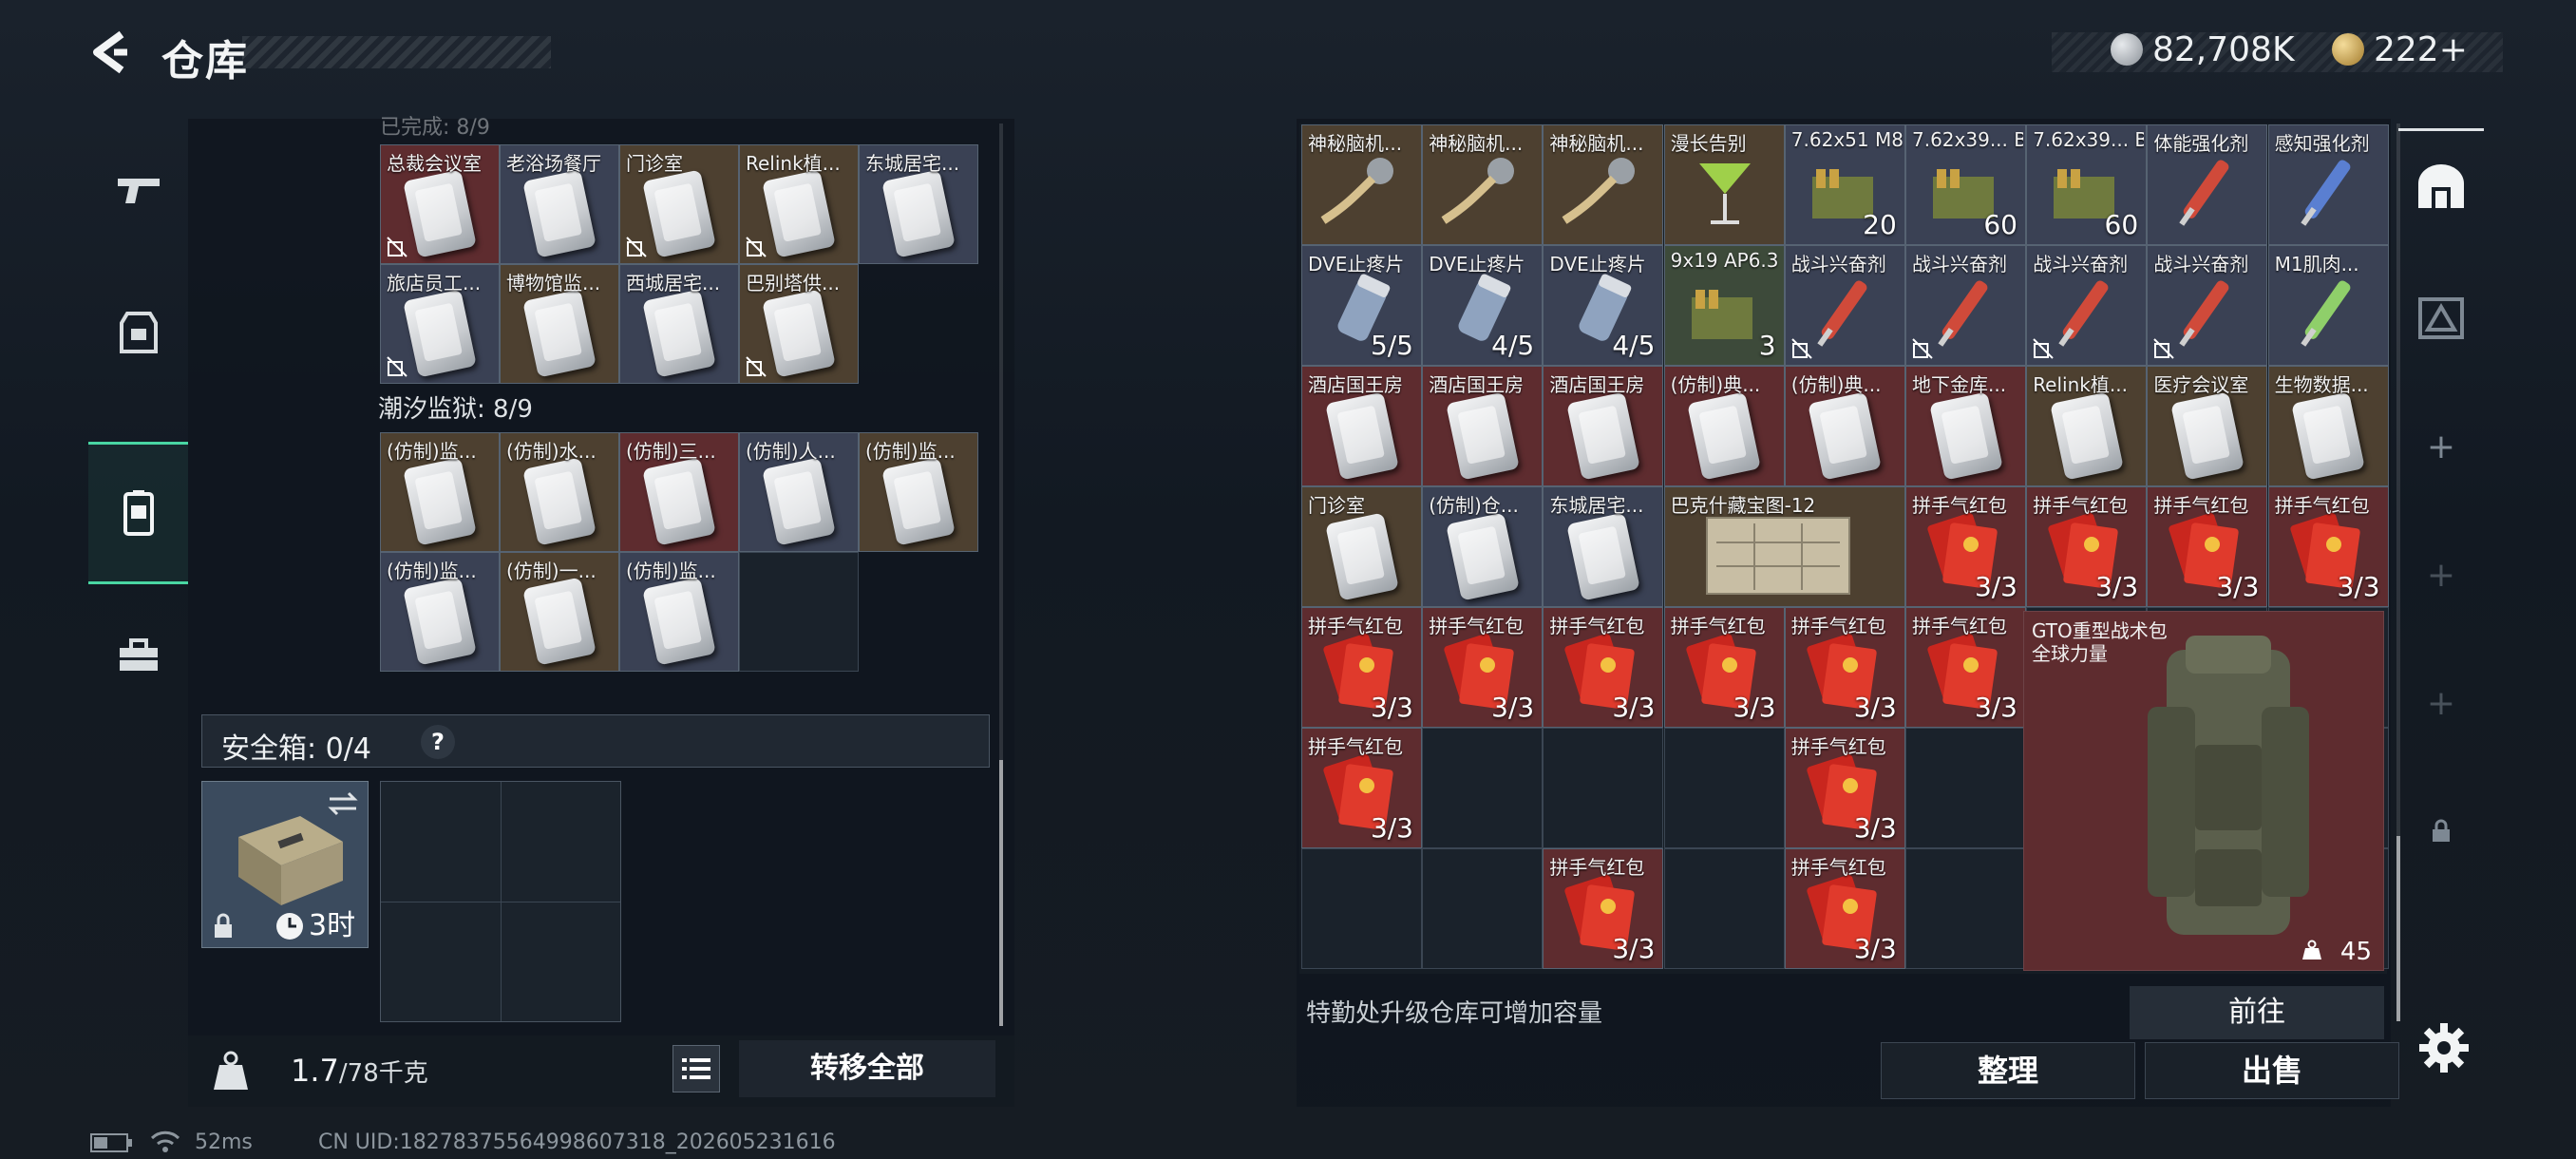  I want to click on goto-button: 前往, so click(2257, 1012).